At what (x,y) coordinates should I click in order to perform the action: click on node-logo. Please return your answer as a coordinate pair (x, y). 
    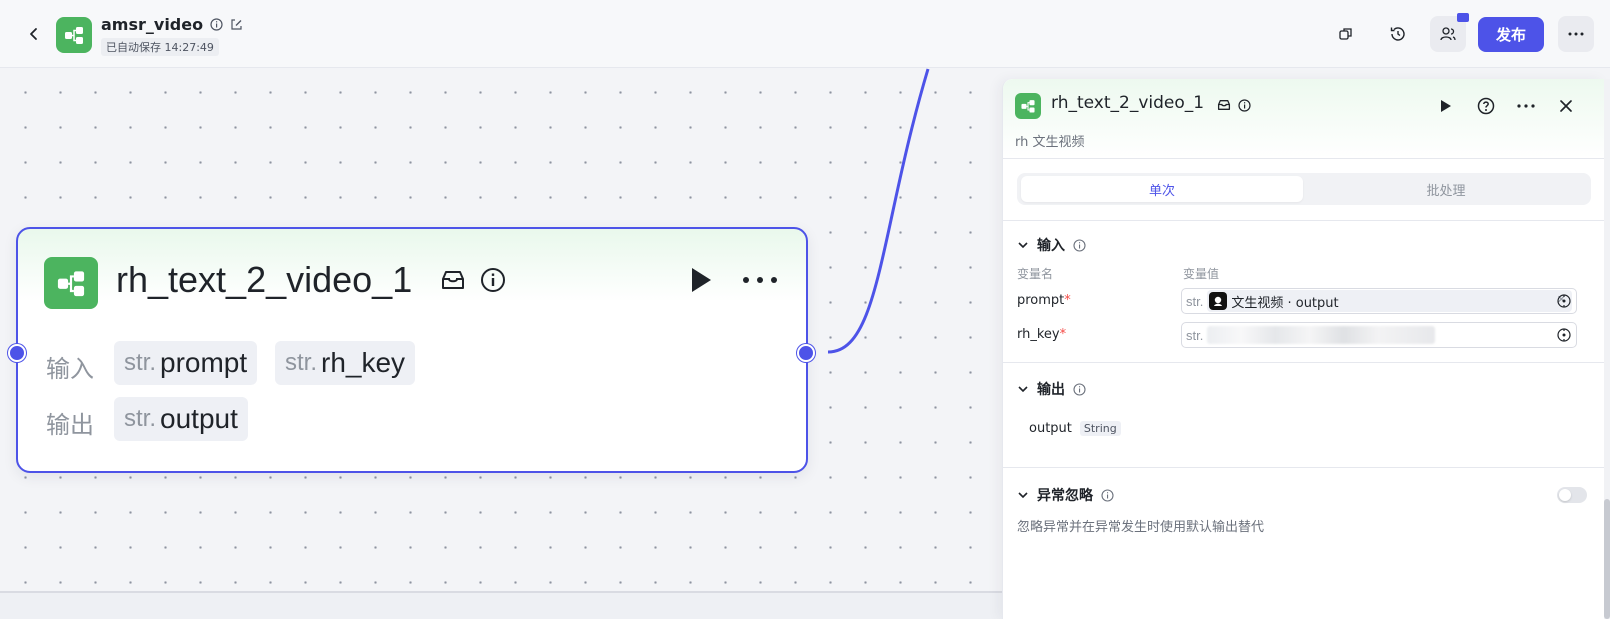
    Looking at the image, I should click on (71, 283).